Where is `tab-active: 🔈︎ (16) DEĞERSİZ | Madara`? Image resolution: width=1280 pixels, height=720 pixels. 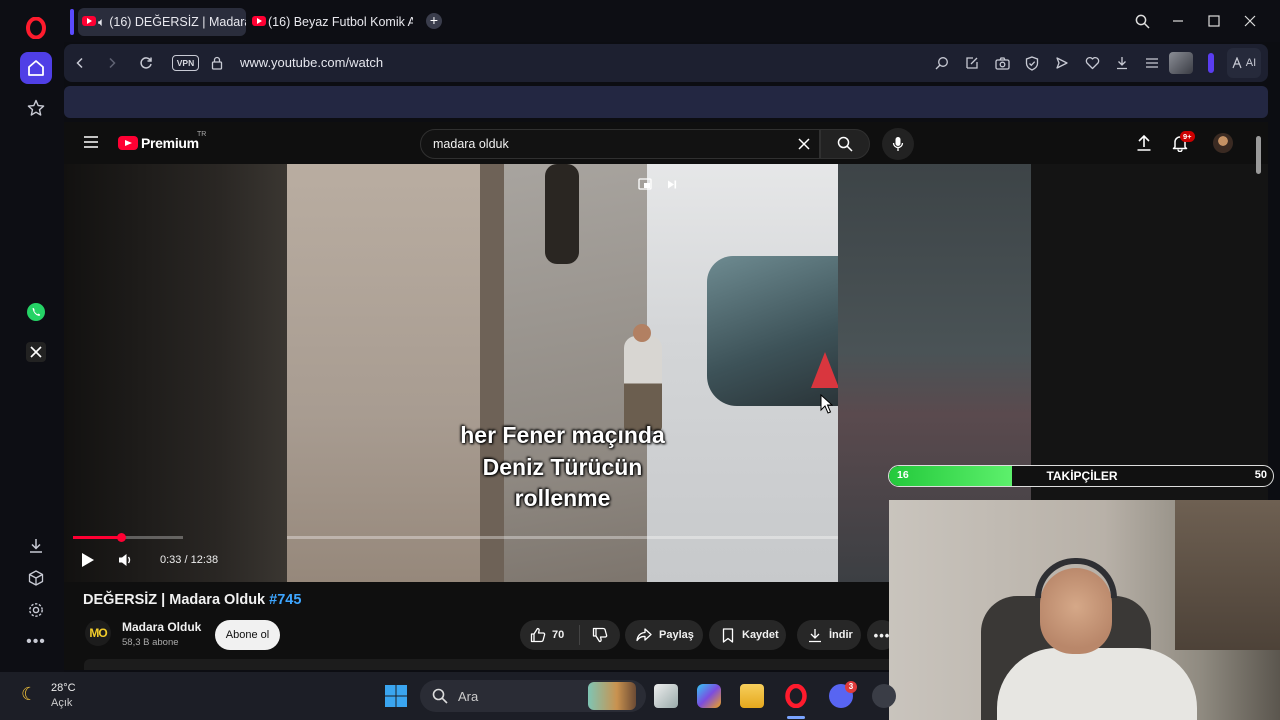 tab-active: 🔈︎ (16) DEĞERSİZ | Madara is located at coordinates (162, 22).